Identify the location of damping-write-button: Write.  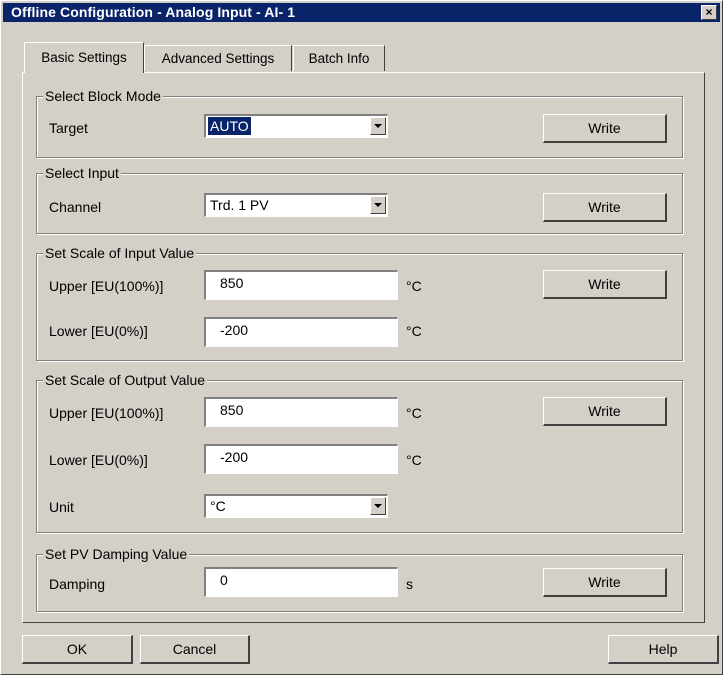
(605, 582).